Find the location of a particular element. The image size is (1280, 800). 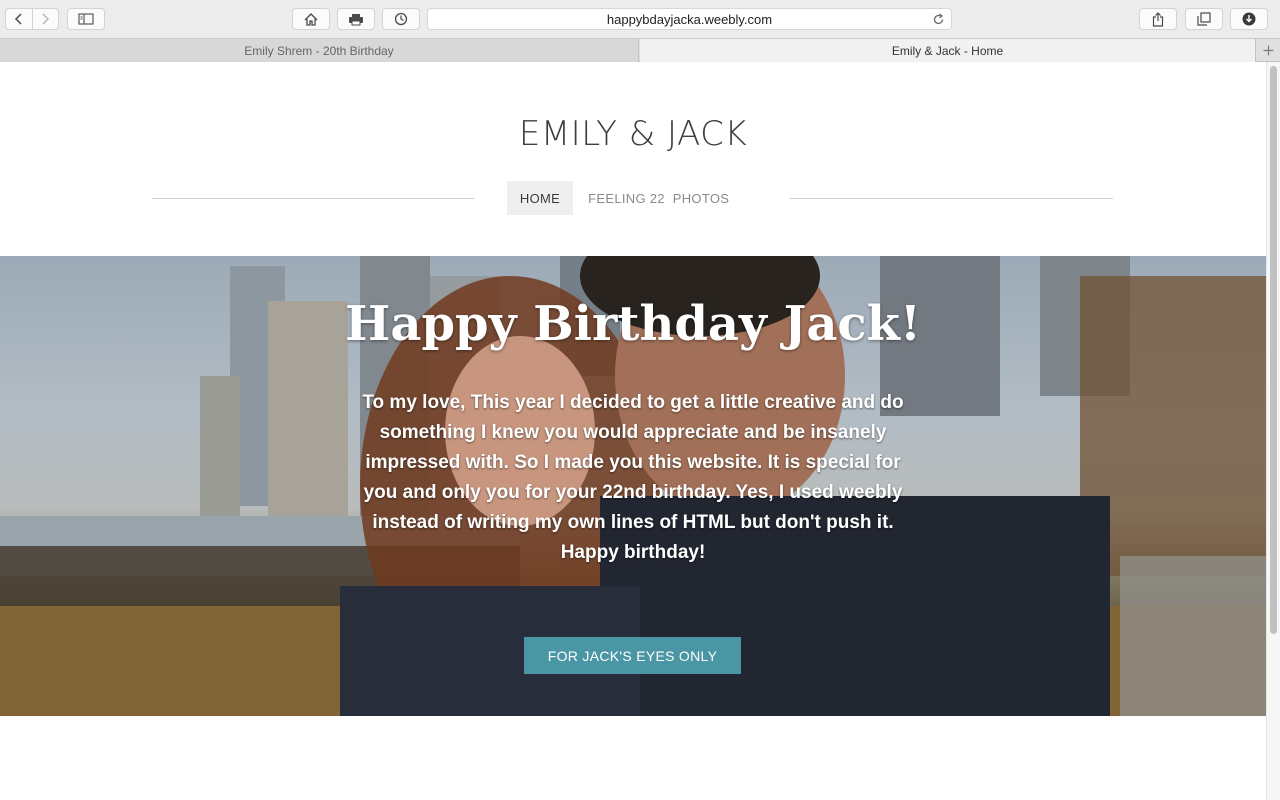

back-icon is located at coordinates (18, 19).